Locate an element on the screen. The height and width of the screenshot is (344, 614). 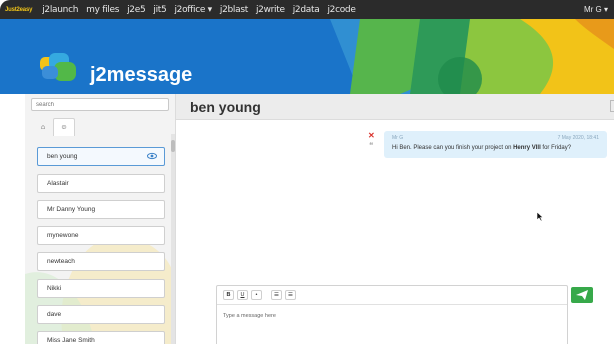
nav-item-j2write: j2write is located at coordinates (270, 10).